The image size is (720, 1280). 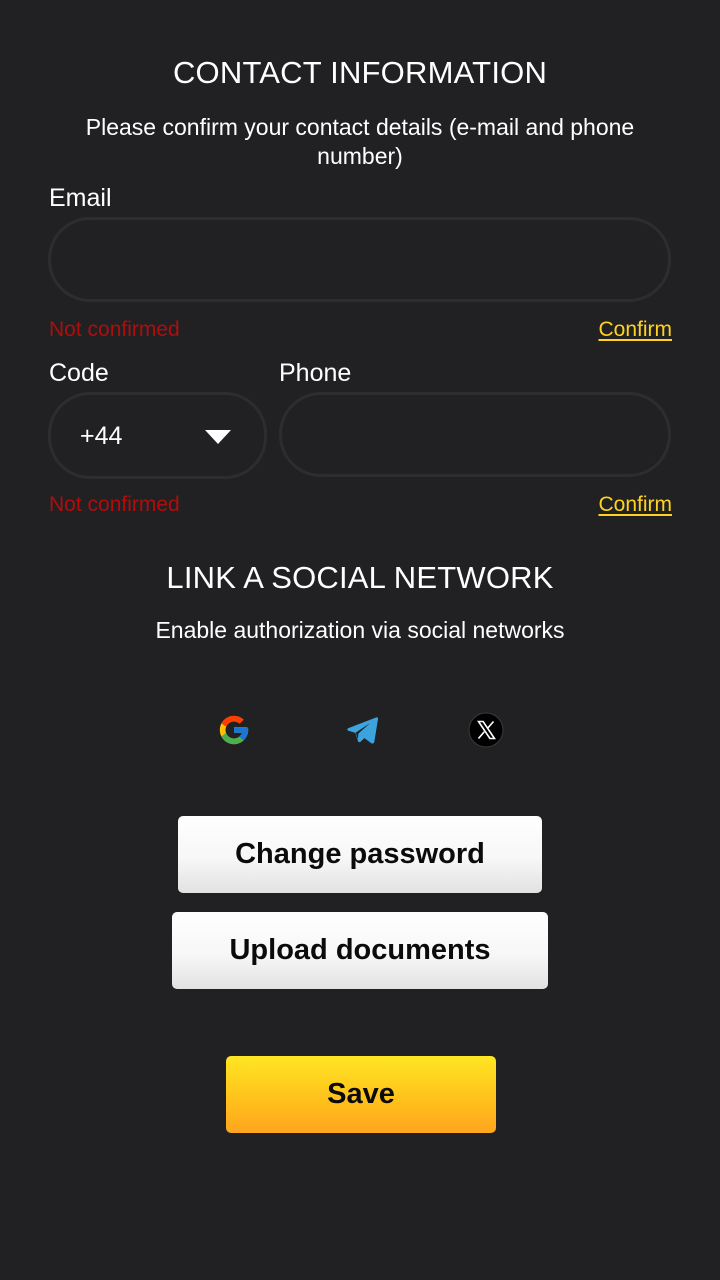 I want to click on telegram-icon, so click(x=362, y=730).